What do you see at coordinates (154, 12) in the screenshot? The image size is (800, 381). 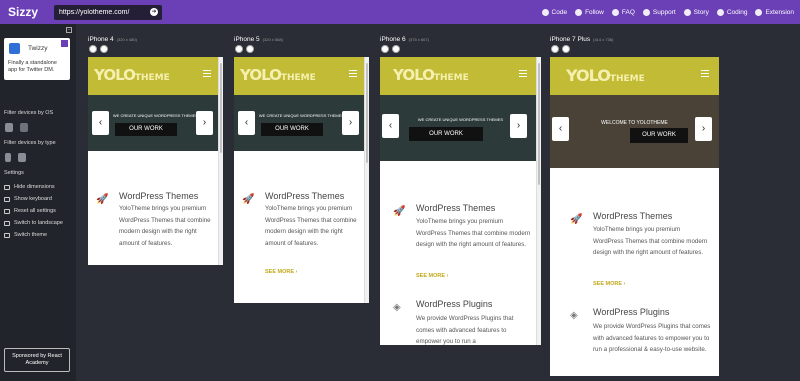 I see `go-arrow-icon: ➜` at bounding box center [154, 12].